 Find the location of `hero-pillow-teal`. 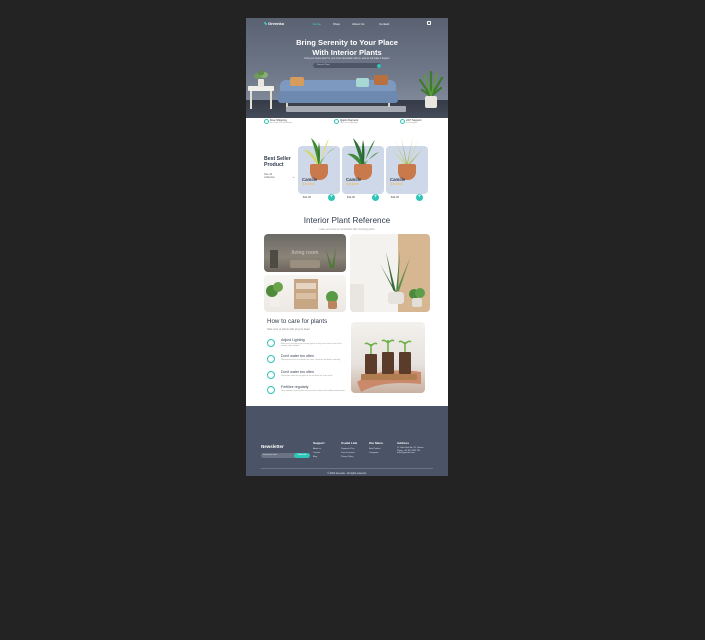

hero-pillow-teal is located at coordinates (362, 82).